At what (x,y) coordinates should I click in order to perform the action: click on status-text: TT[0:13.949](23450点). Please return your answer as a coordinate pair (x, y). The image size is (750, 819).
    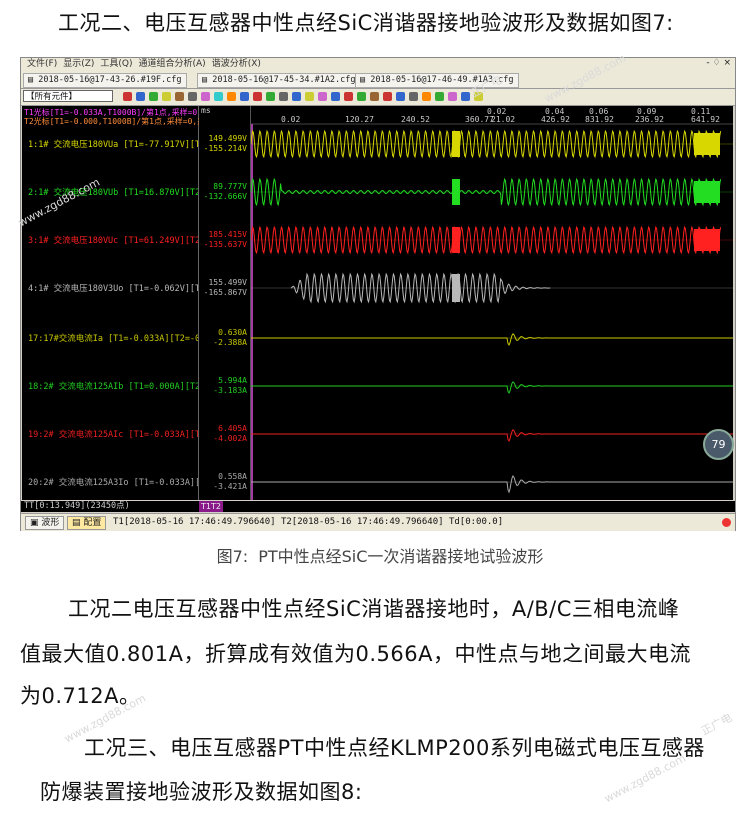
    Looking at the image, I should click on (77, 506).